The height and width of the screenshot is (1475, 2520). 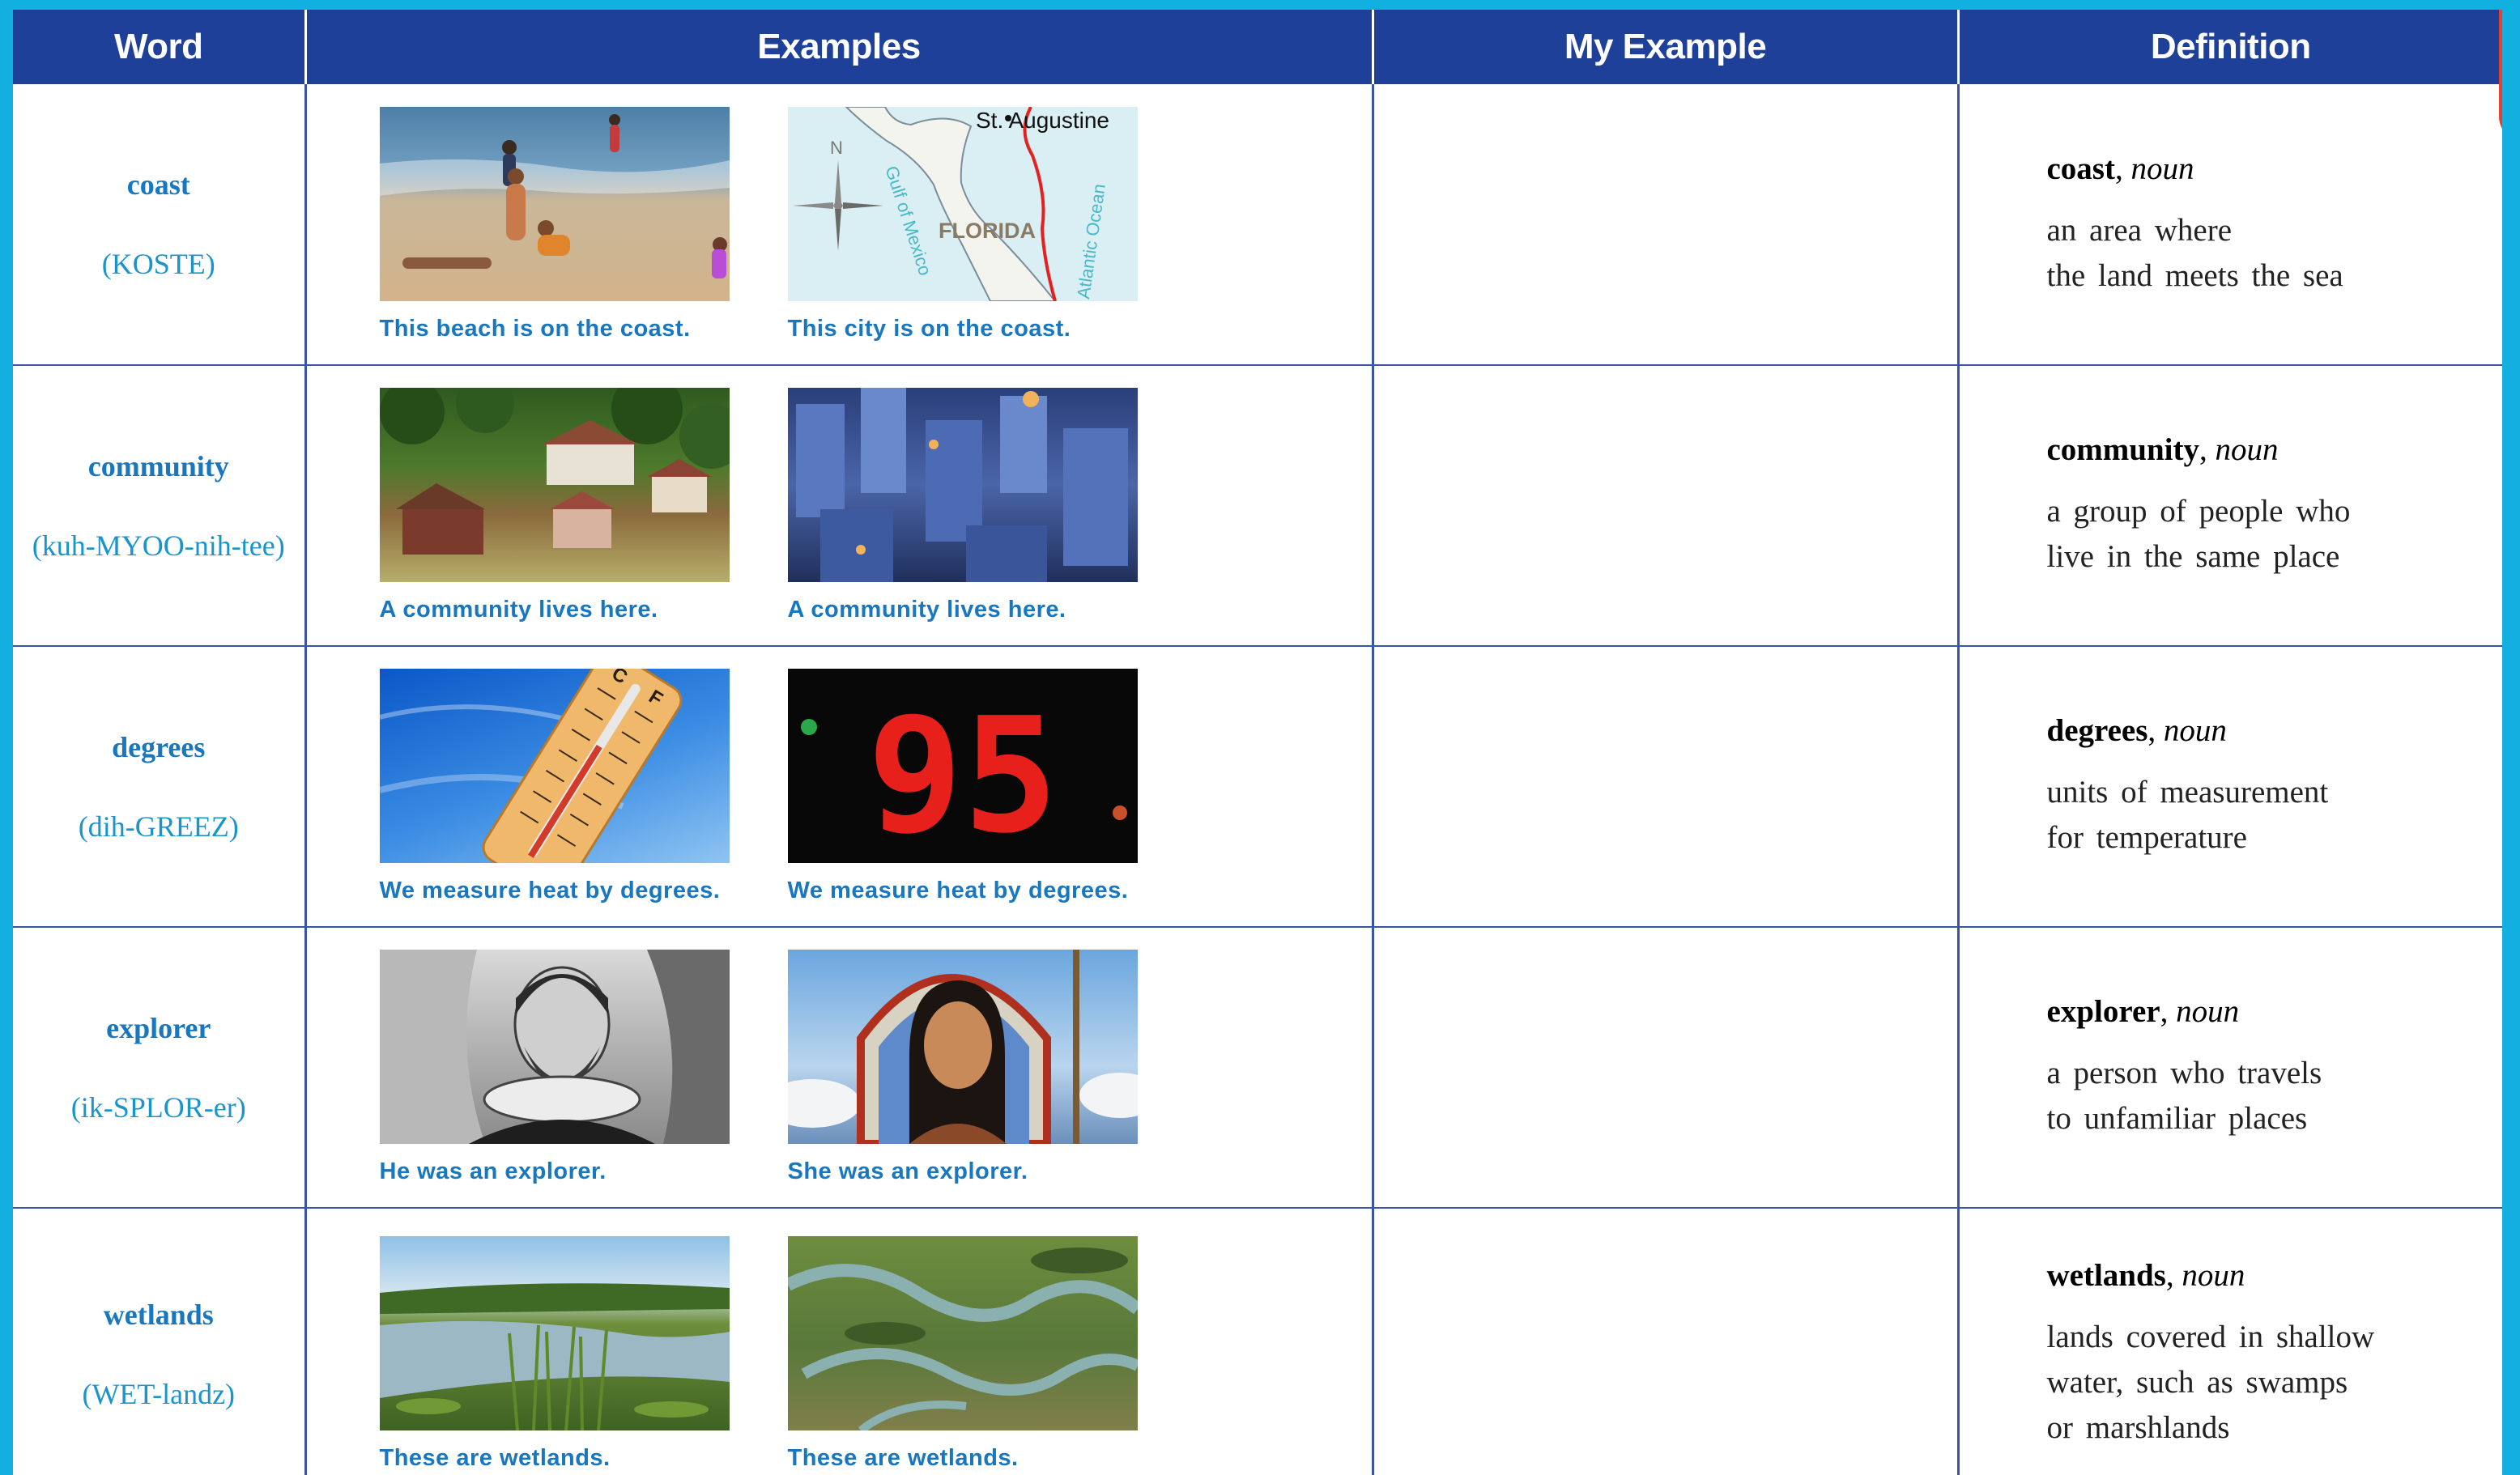 I want to click on led-display-photo: 95, so click(x=962, y=766).